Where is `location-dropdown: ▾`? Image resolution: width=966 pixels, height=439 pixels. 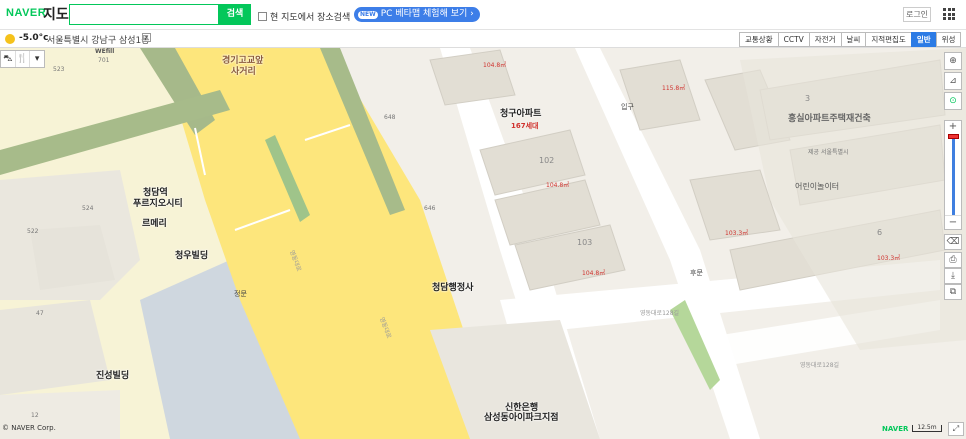
location-dropdown: ▾ is located at coordinates (146, 37).